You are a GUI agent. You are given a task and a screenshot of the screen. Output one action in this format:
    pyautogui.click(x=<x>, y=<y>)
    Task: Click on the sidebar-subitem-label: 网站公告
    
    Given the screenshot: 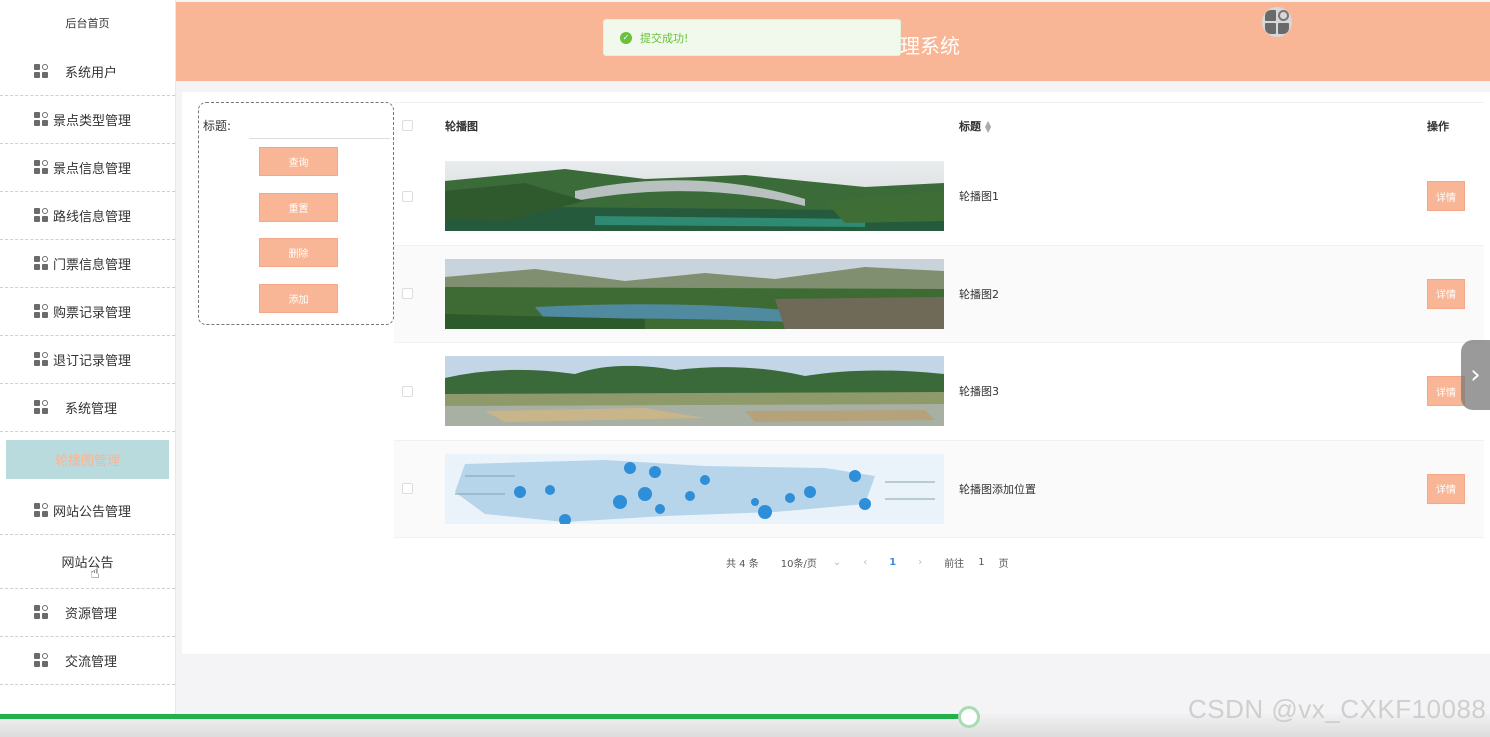 What is the action you would take?
    pyautogui.click(x=87, y=563)
    